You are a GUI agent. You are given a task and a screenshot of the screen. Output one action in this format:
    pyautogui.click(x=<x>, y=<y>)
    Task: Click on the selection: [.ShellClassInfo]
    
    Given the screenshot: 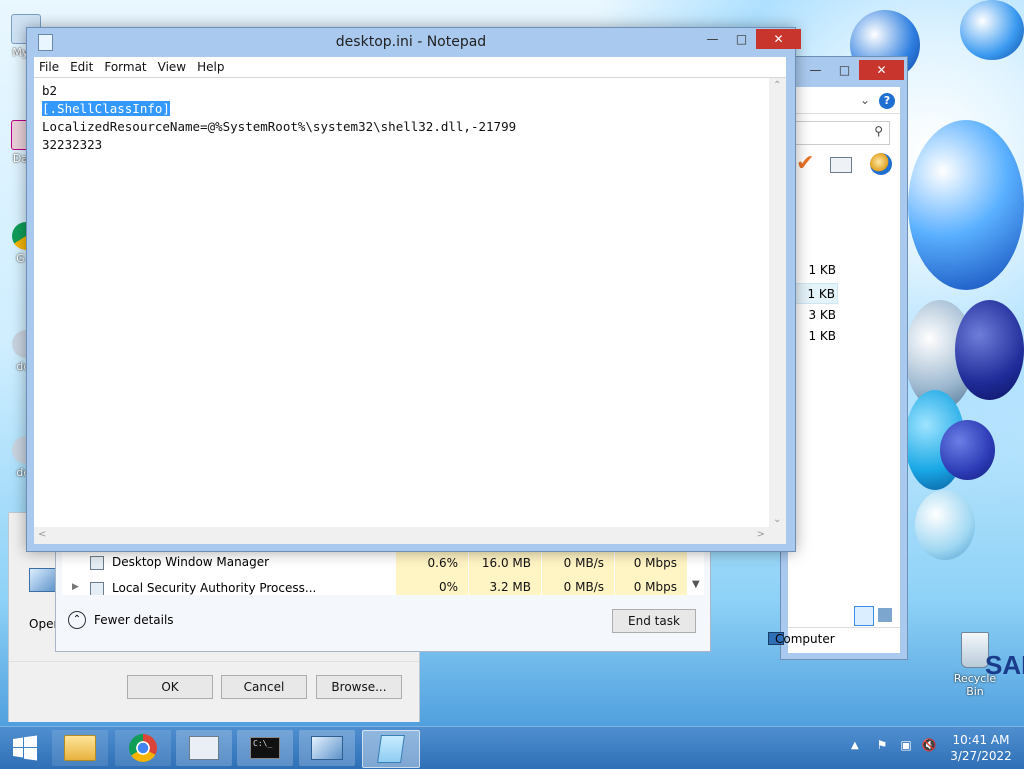 What is the action you would take?
    pyautogui.click(x=106, y=108)
    